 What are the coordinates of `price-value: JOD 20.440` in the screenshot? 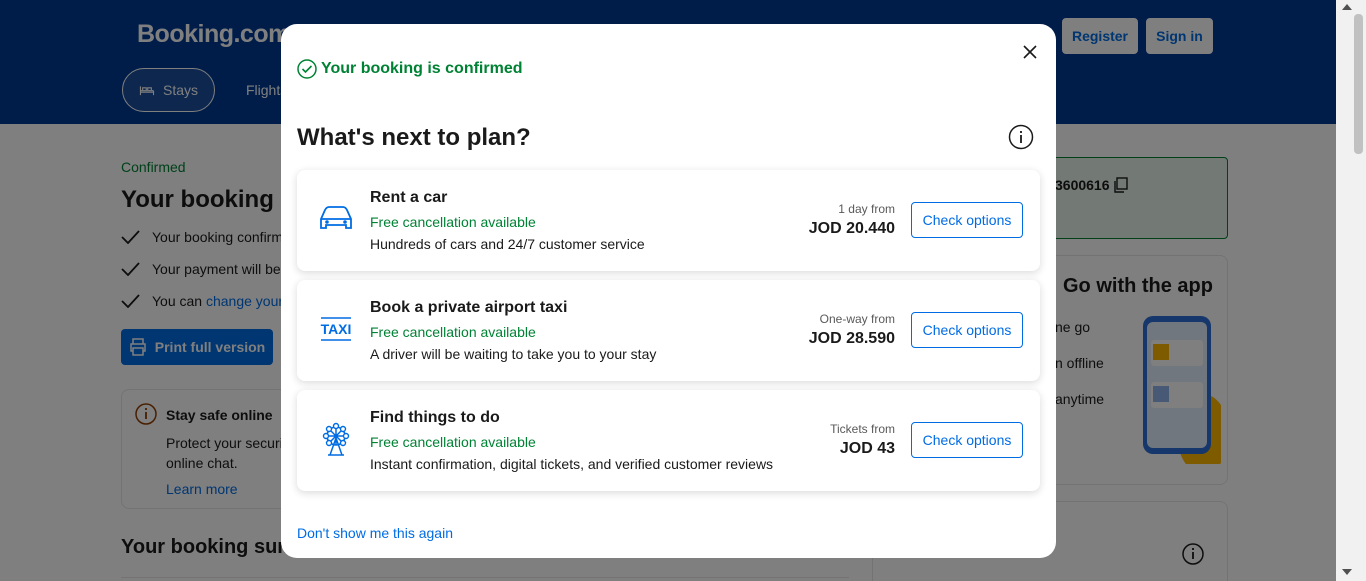 It's located at (851, 228).